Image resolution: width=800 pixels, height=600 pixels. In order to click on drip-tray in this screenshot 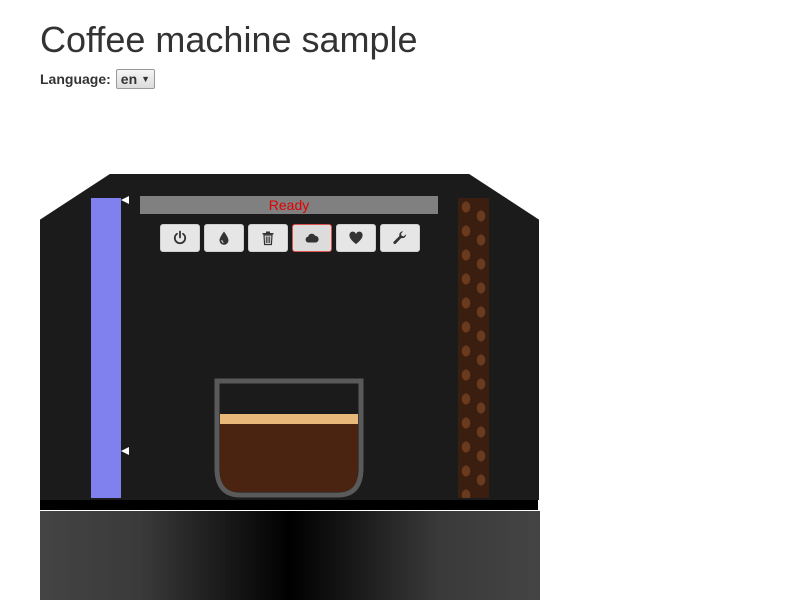, I will do `click(290, 555)`.